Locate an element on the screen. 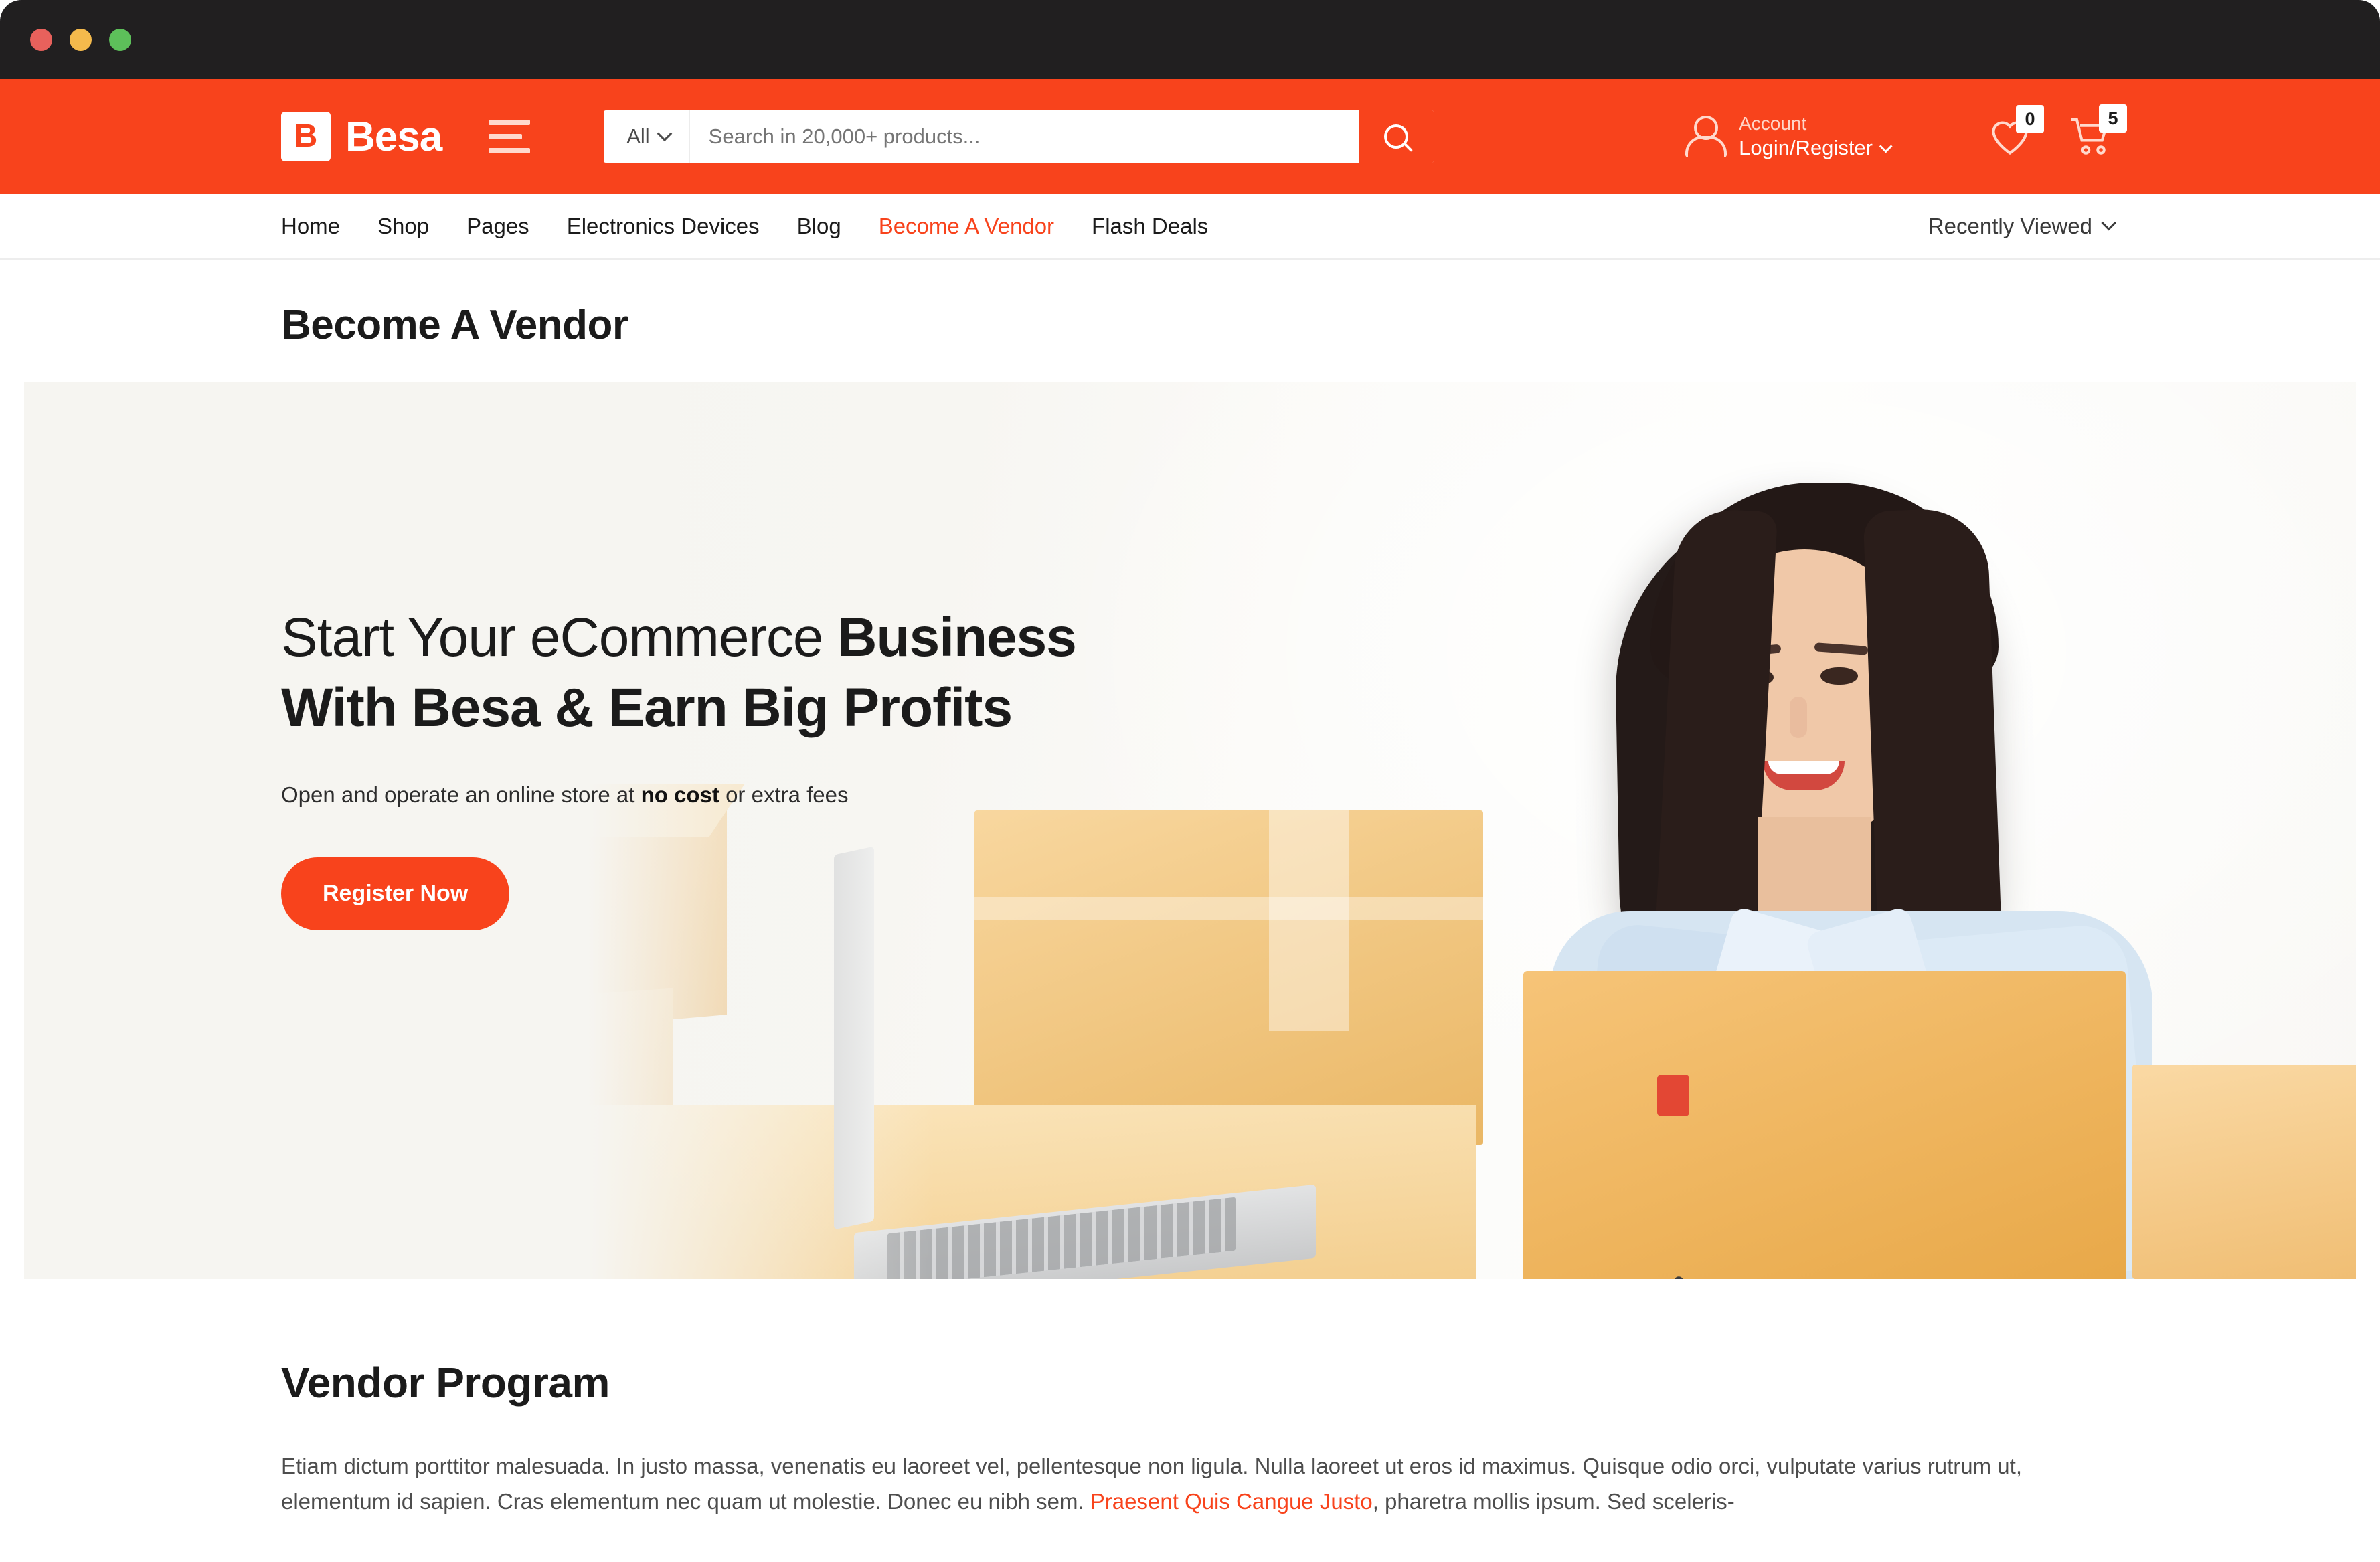  hero-subtitle-before: Open and operate an online store at is located at coordinates (461, 794).